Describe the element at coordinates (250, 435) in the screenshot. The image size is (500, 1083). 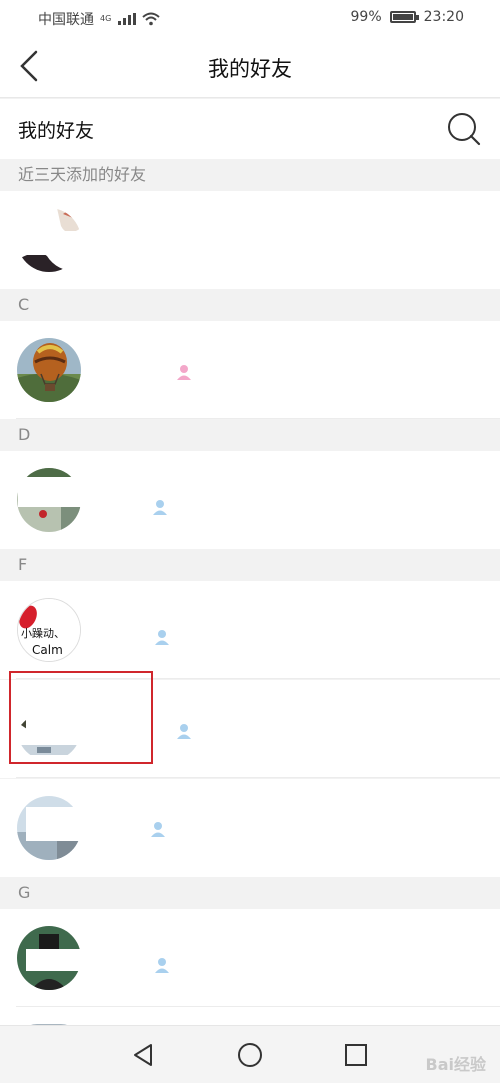
I see `section-header-d: D` at that location.